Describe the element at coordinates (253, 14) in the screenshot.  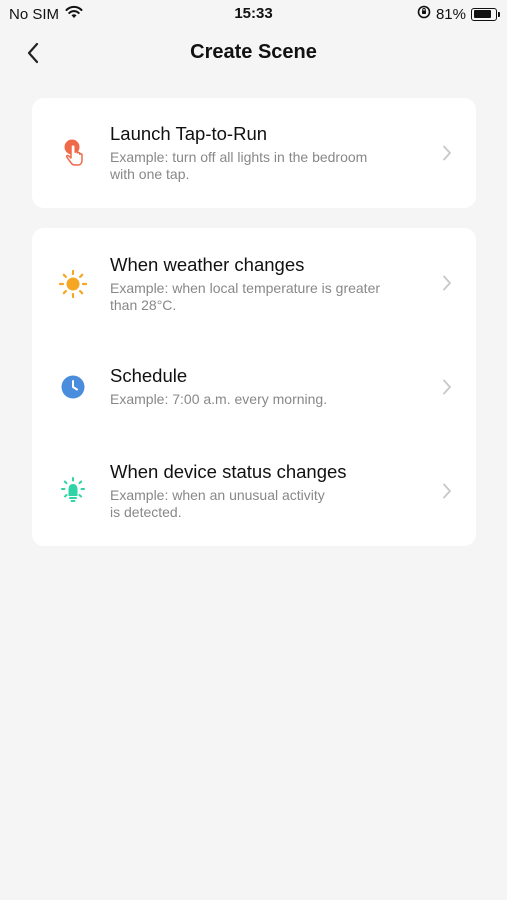
I see `status-bar: No SIM 15:33 81%` at that location.